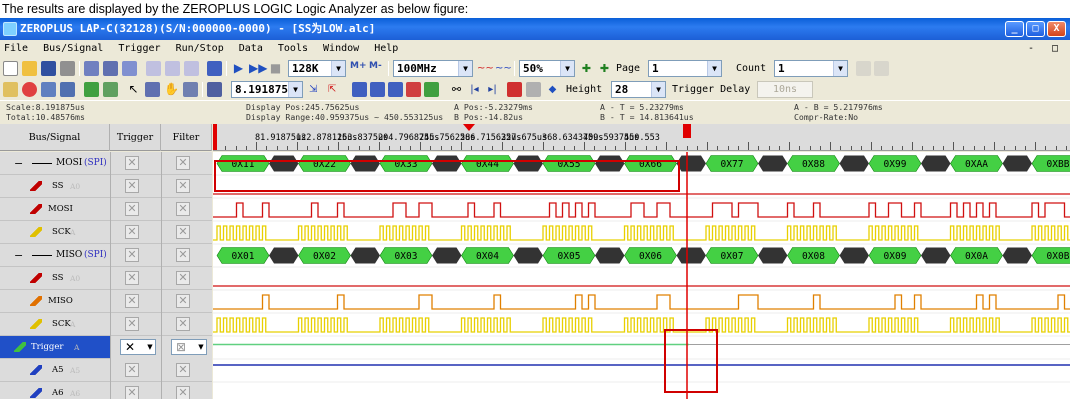  I want to click on b-minus-t-readout: B - T = 14.813641us, so click(647, 117).